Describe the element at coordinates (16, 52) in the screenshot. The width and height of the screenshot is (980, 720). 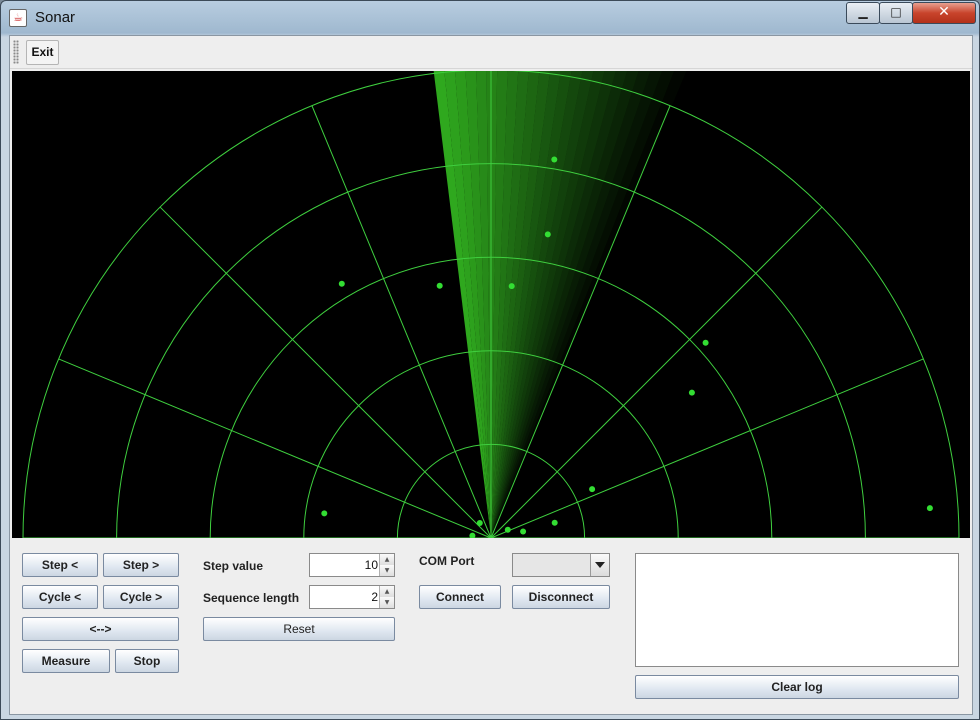
I see `toolbar-grip-icon` at that location.